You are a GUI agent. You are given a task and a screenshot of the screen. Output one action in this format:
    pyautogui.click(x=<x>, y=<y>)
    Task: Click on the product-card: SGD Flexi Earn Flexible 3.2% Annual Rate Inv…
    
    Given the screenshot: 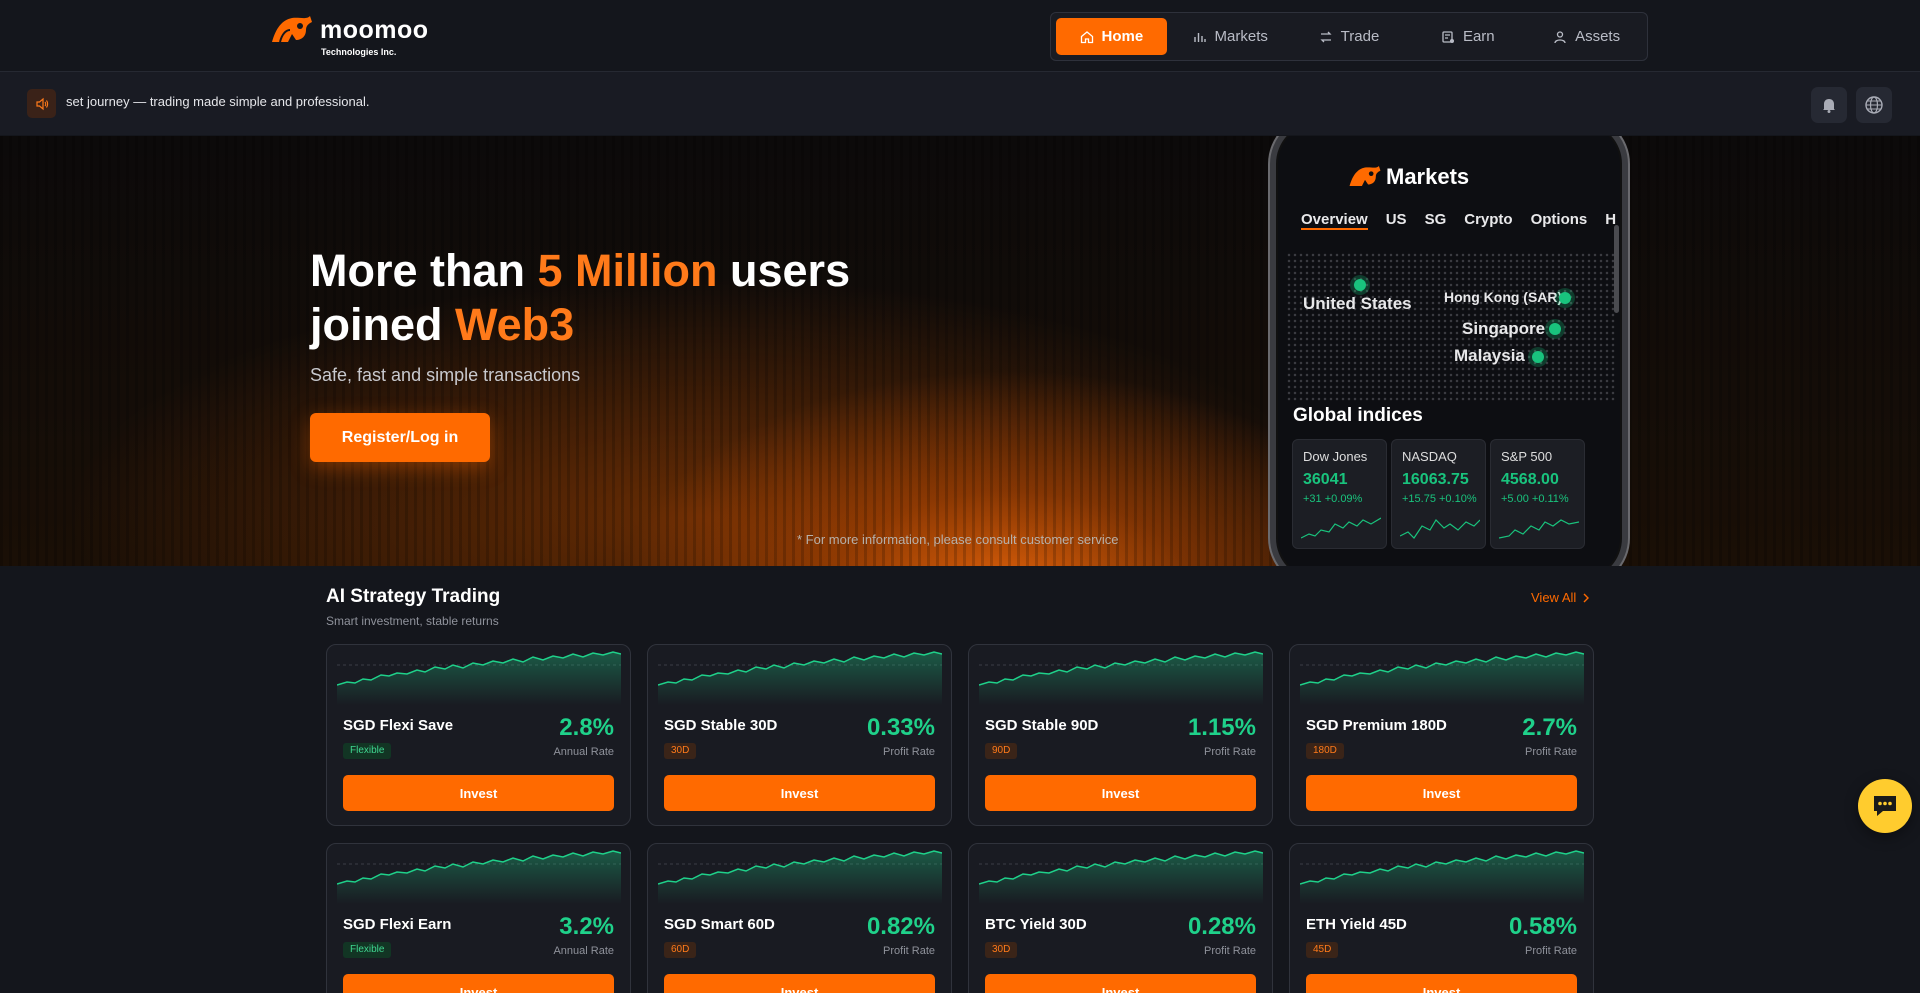 What is the action you would take?
    pyautogui.click(x=478, y=918)
    